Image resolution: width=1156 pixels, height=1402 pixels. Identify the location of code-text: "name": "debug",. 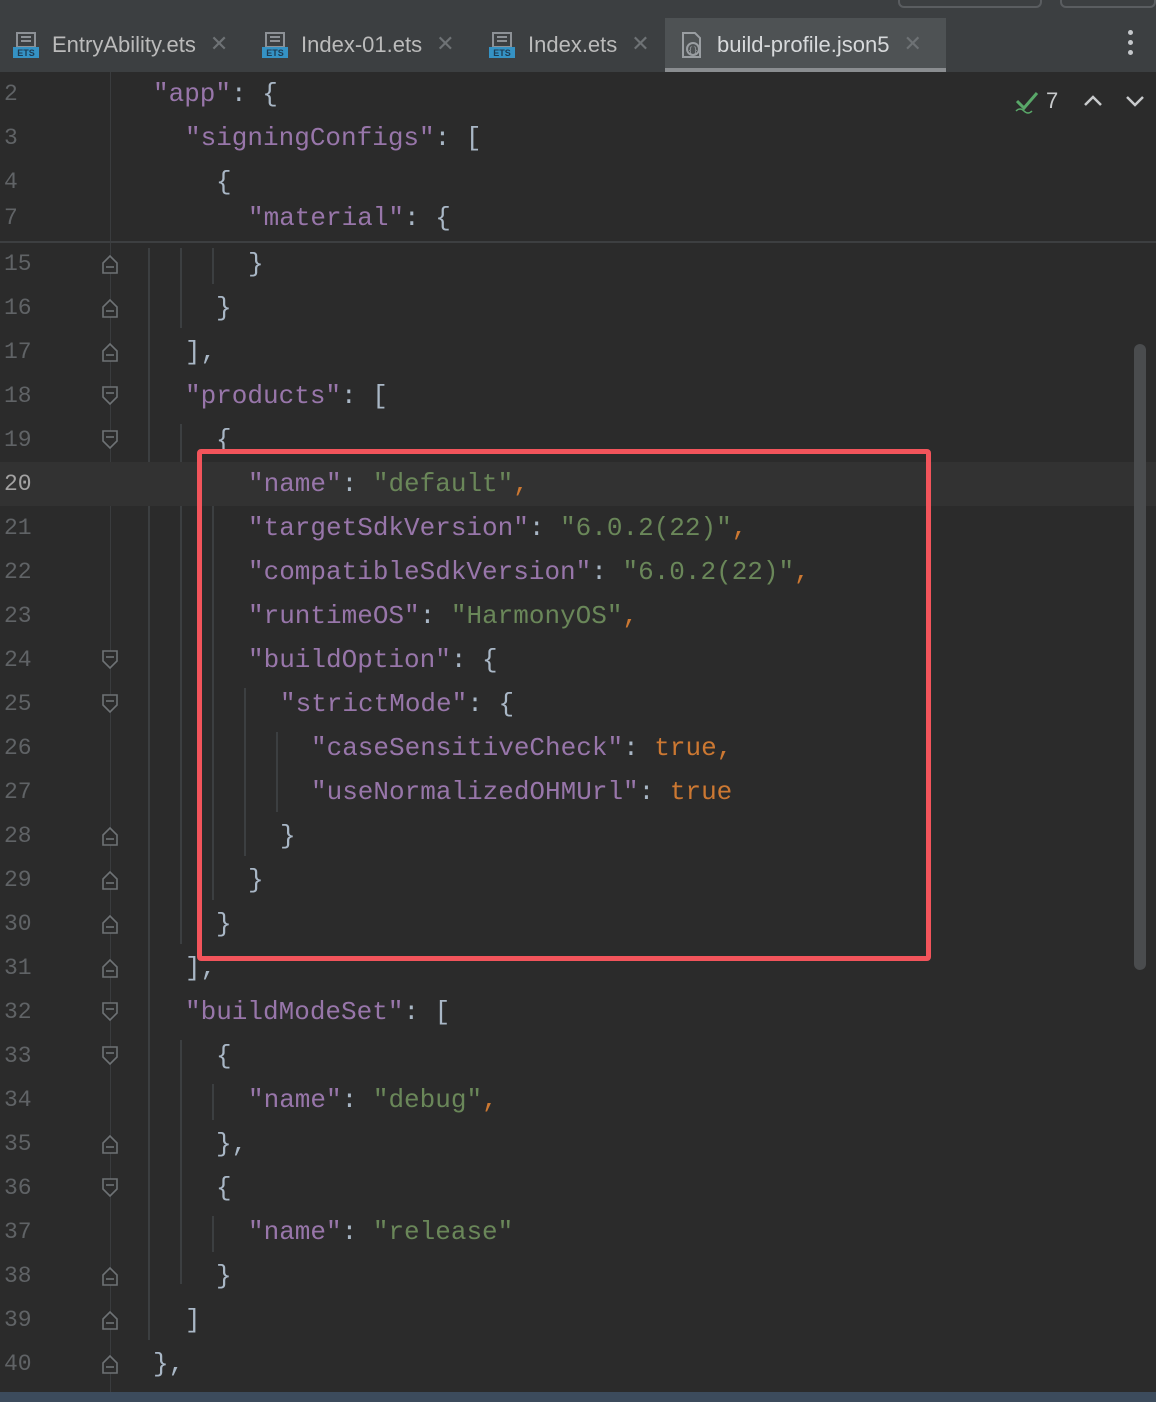
(373, 1100).